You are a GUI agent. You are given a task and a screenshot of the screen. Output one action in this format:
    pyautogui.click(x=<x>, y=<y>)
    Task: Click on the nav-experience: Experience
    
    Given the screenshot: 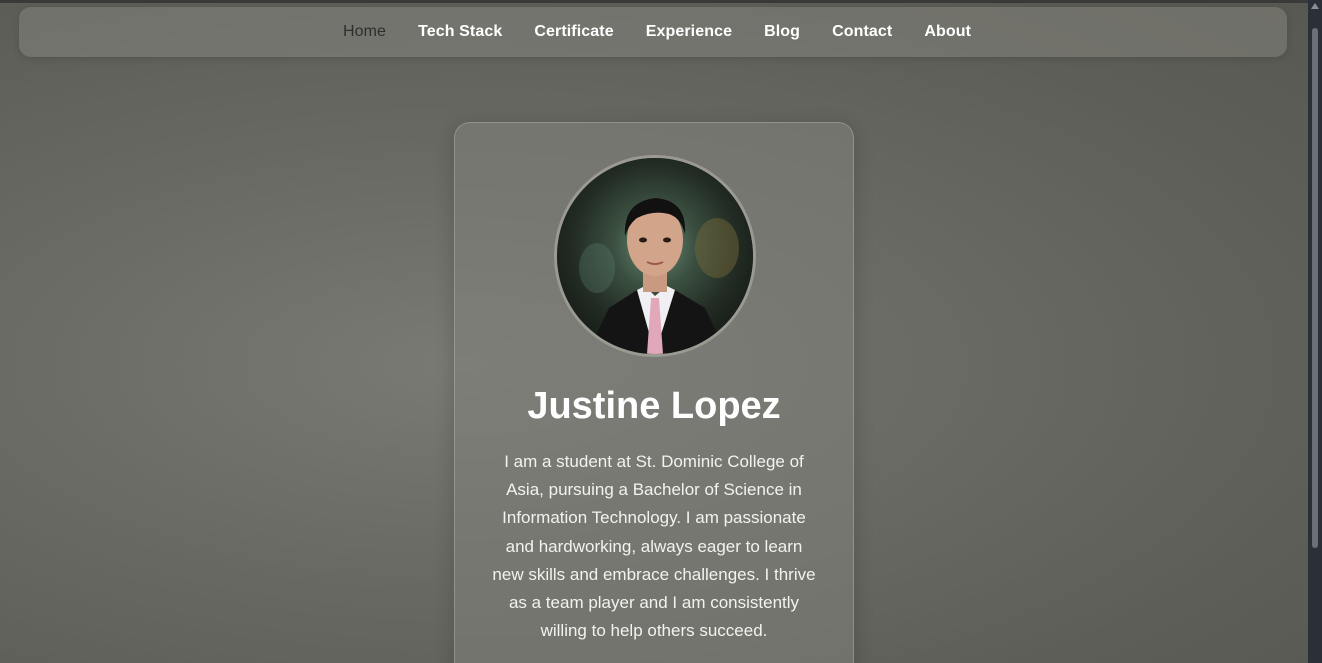 What is the action you would take?
    pyautogui.click(x=689, y=32)
    